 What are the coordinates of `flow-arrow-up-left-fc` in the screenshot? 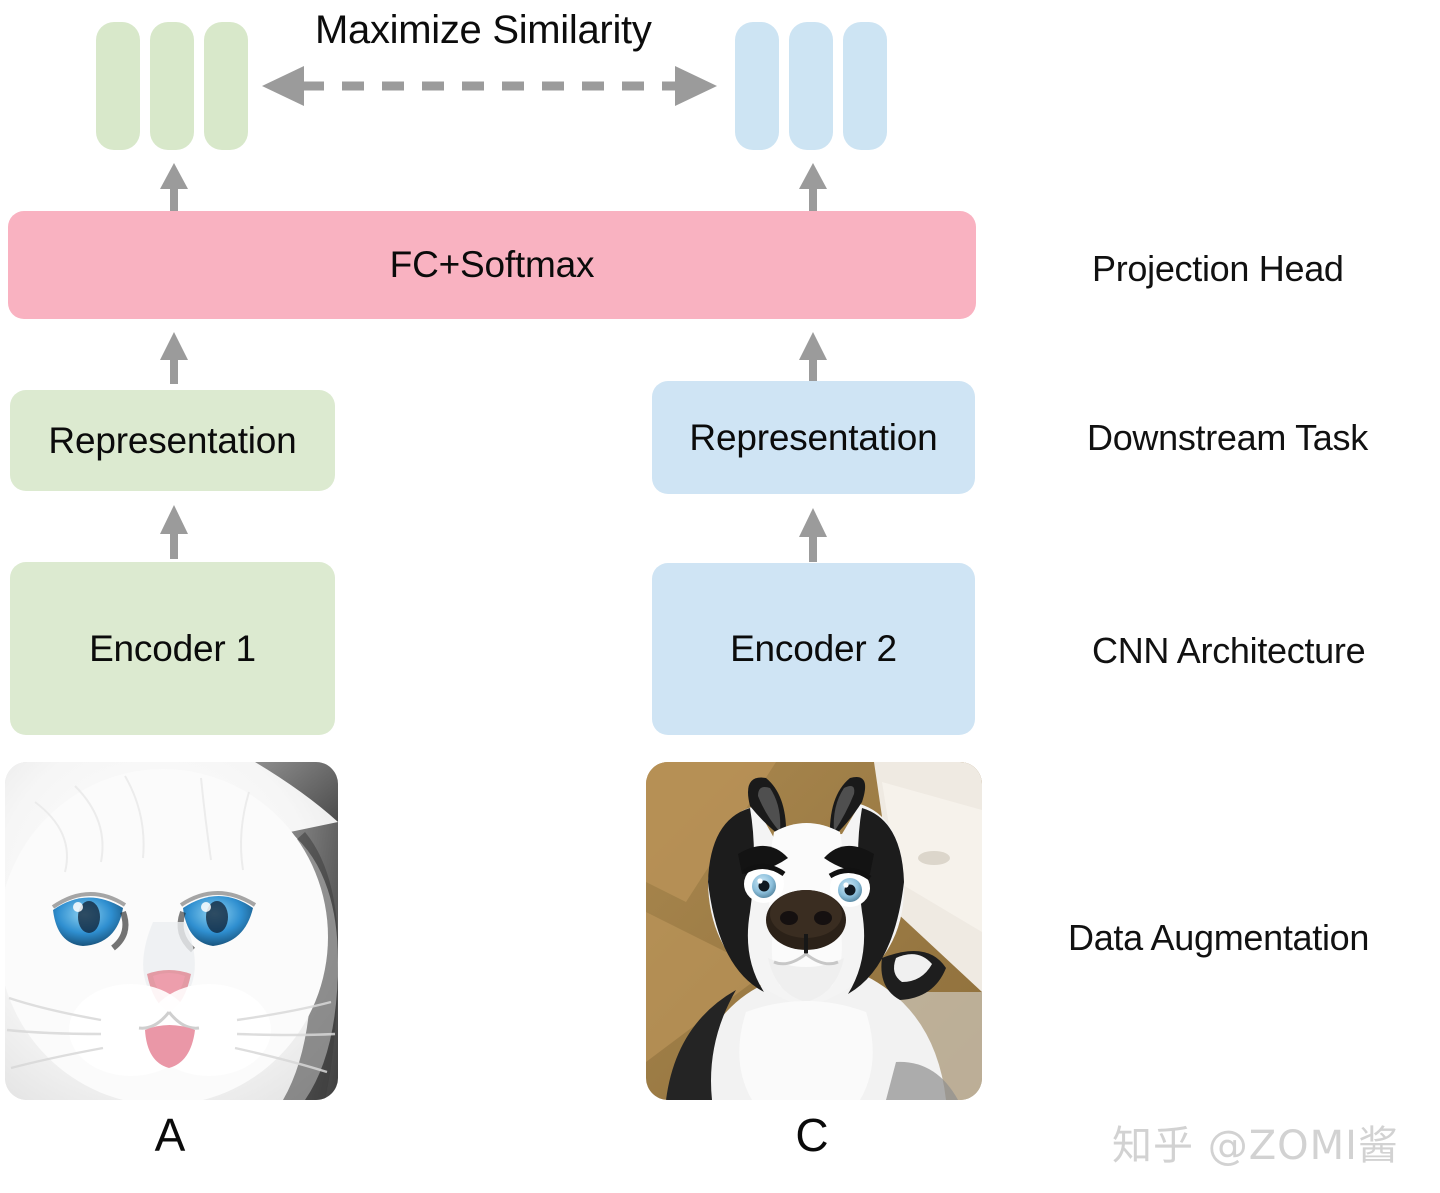 It's located at (174, 360).